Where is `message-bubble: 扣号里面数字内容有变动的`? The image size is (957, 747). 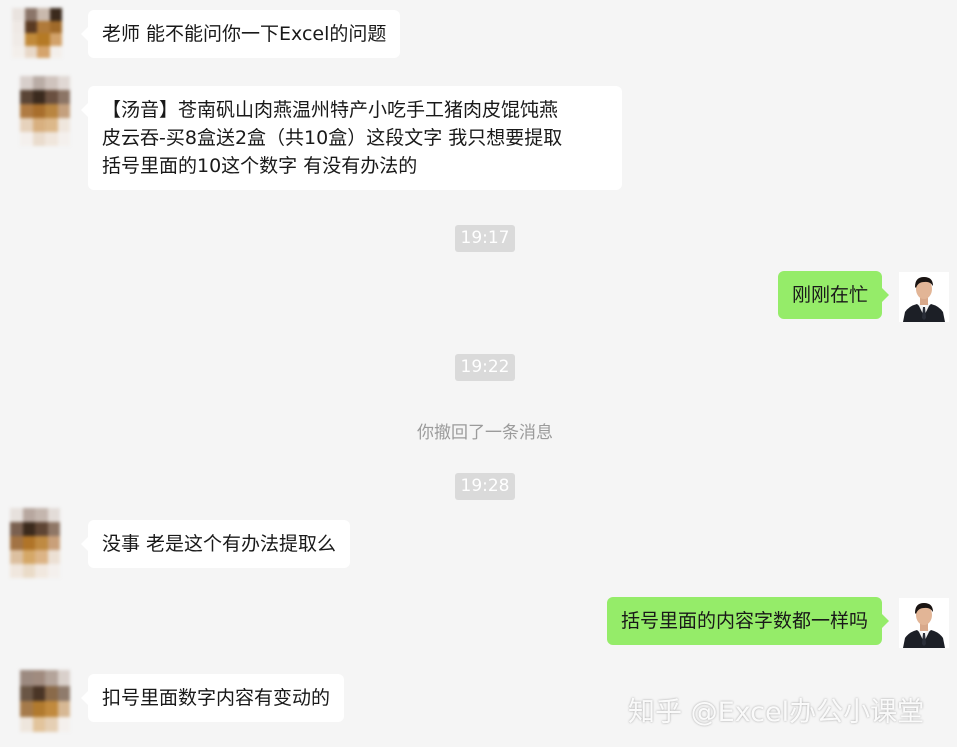
message-bubble: 扣号里面数字内容有变动的 is located at coordinates (213, 698).